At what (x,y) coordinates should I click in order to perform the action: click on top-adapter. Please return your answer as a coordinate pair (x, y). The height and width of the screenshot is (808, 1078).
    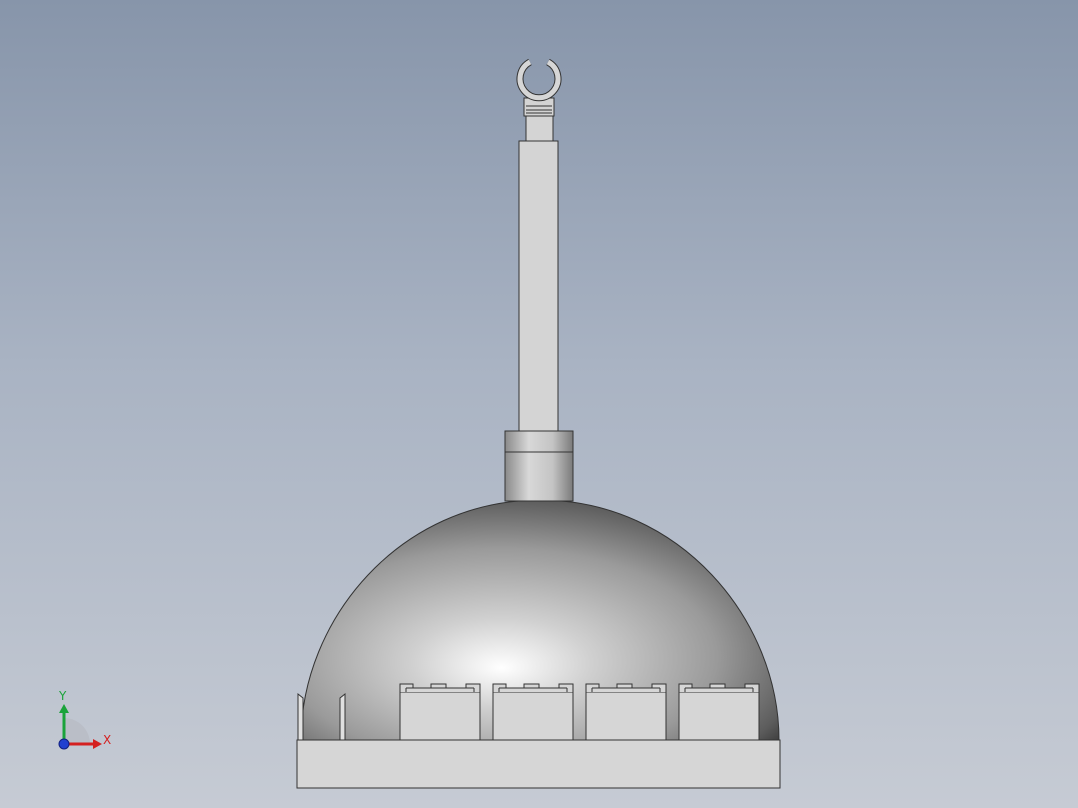
    Looking at the image, I should click on (539, 119).